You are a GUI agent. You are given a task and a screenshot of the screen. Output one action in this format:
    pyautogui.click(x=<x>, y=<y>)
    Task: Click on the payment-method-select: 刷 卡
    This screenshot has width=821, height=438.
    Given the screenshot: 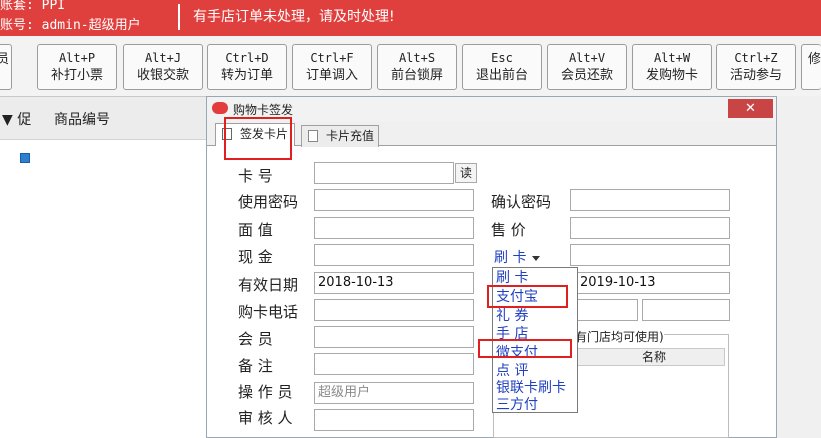 What is the action you would take?
    pyautogui.click(x=517, y=257)
    